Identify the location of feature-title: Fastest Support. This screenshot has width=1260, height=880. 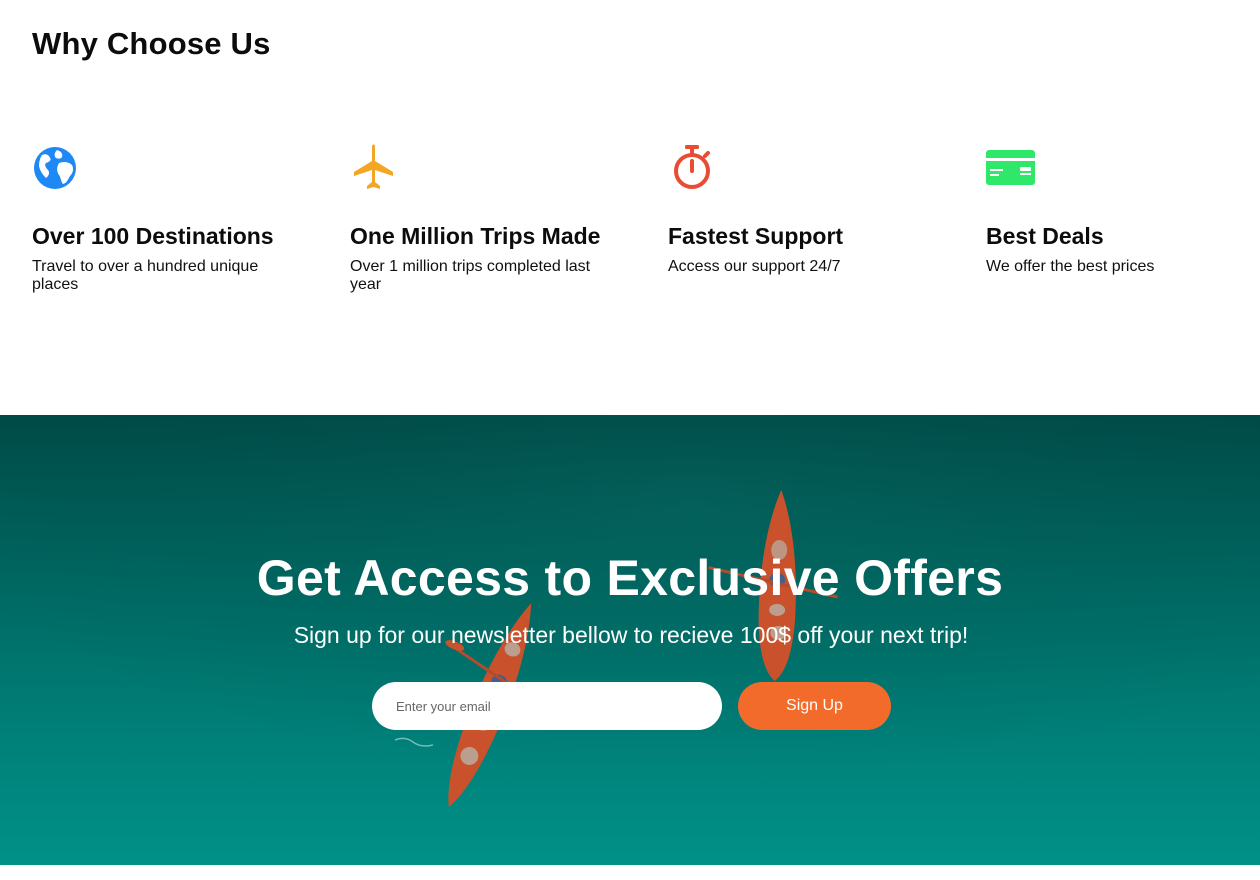
(756, 236).